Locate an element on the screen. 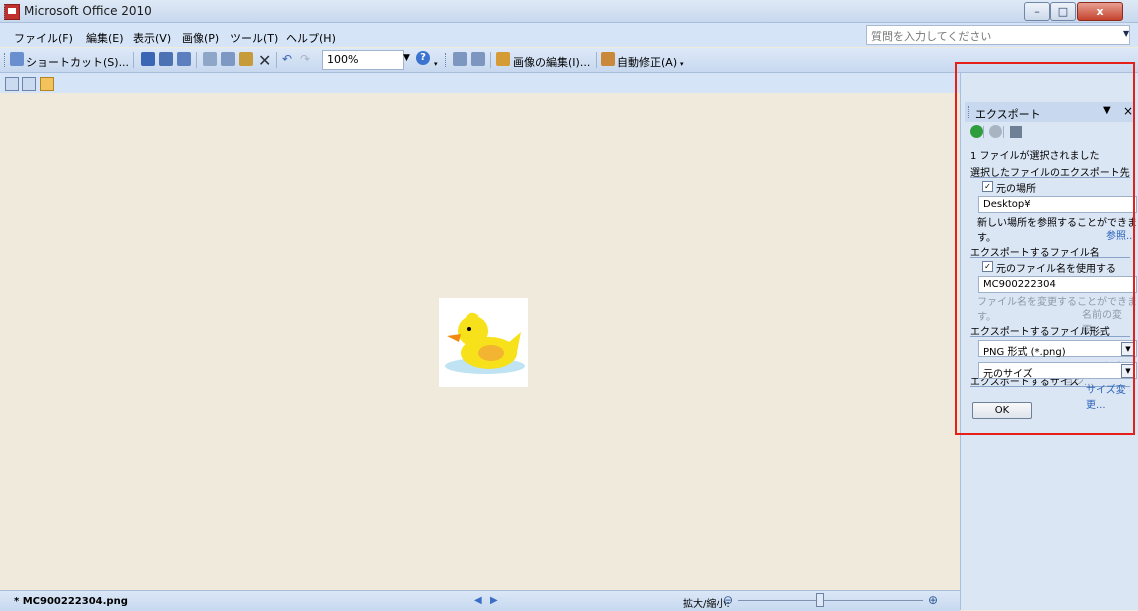  view-mode-bar is located at coordinates (480, 83).